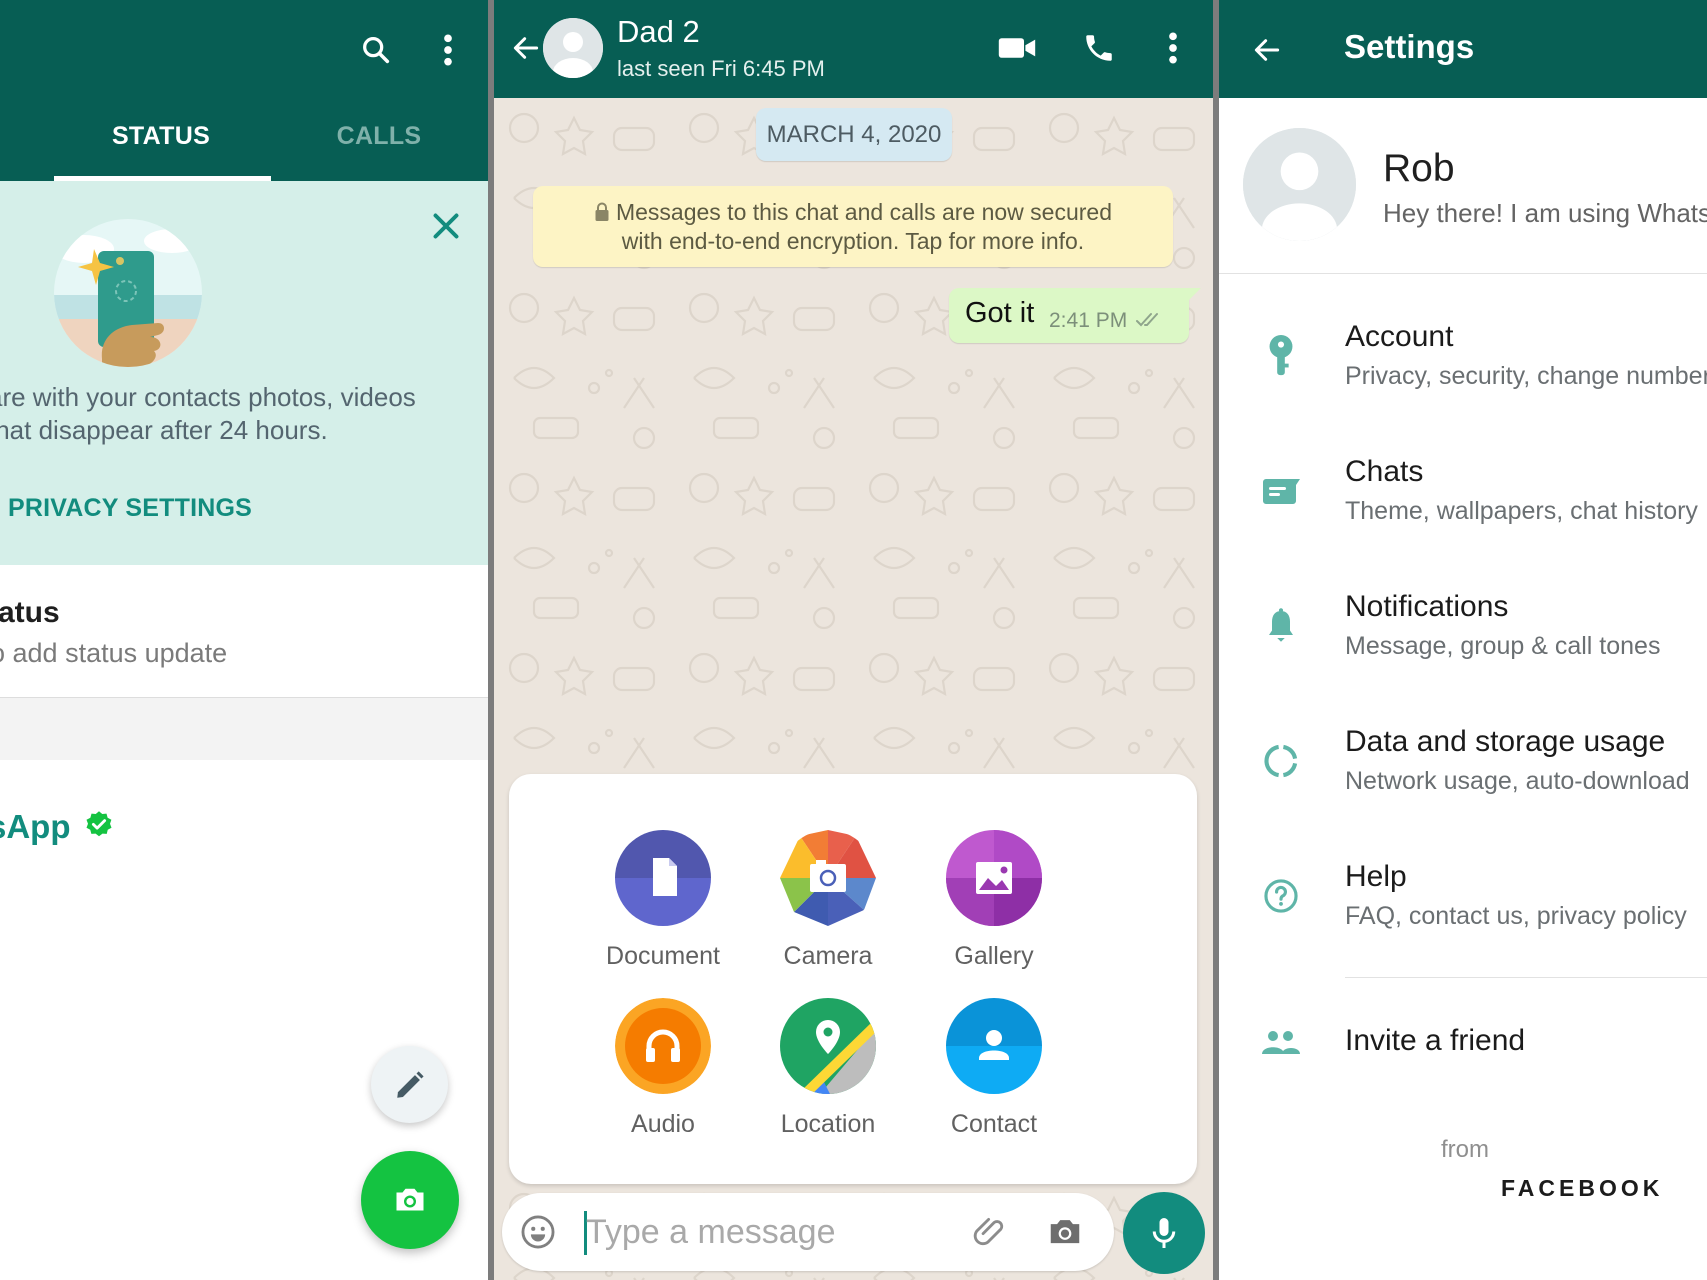 This screenshot has width=1707, height=1280. I want to click on back-arrow-icon, so click(1267, 50).